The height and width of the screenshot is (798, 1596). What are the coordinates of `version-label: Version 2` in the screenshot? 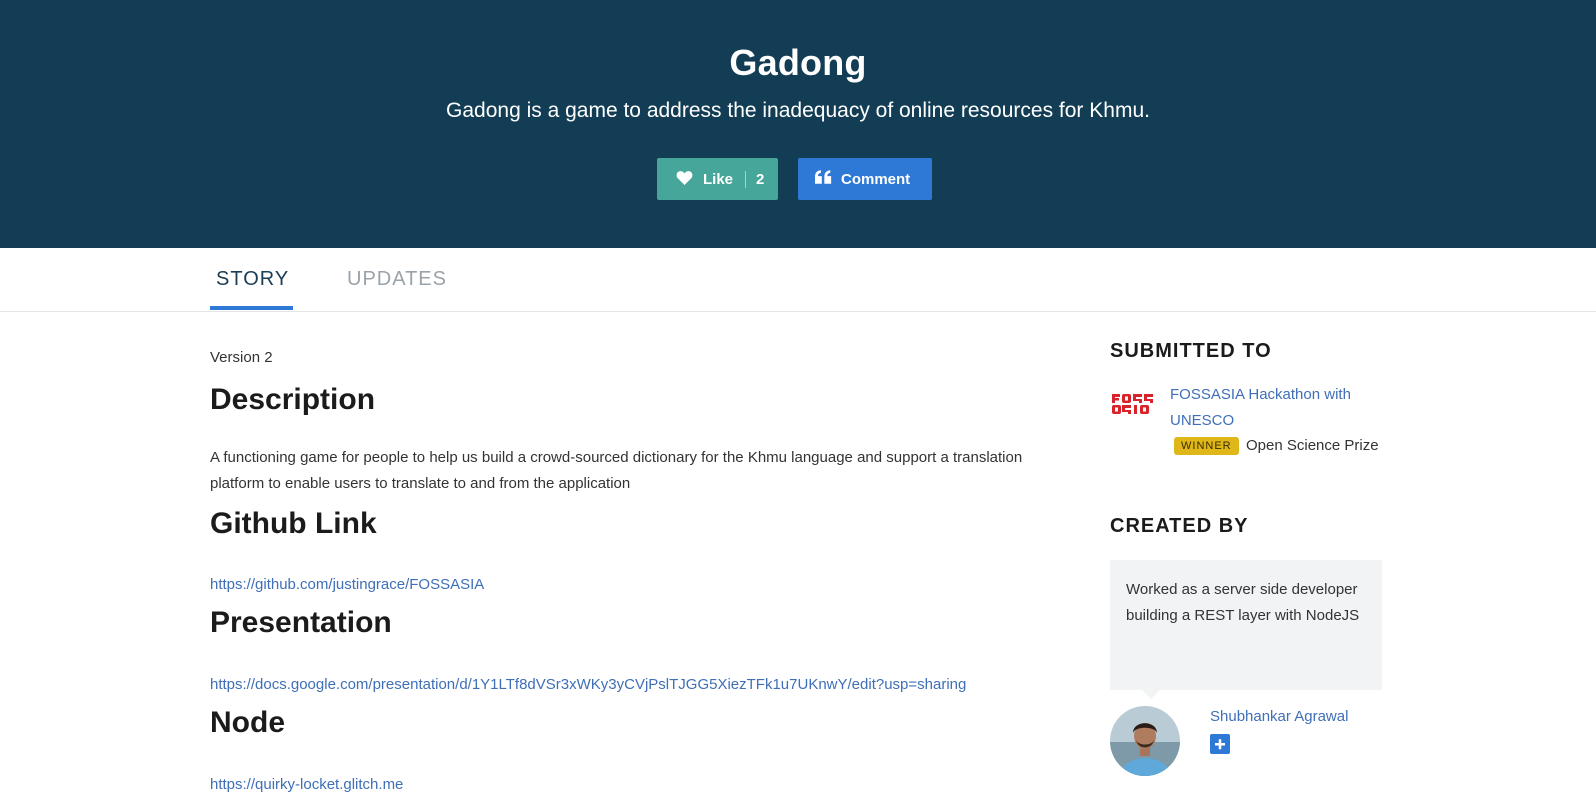 It's located at (241, 357).